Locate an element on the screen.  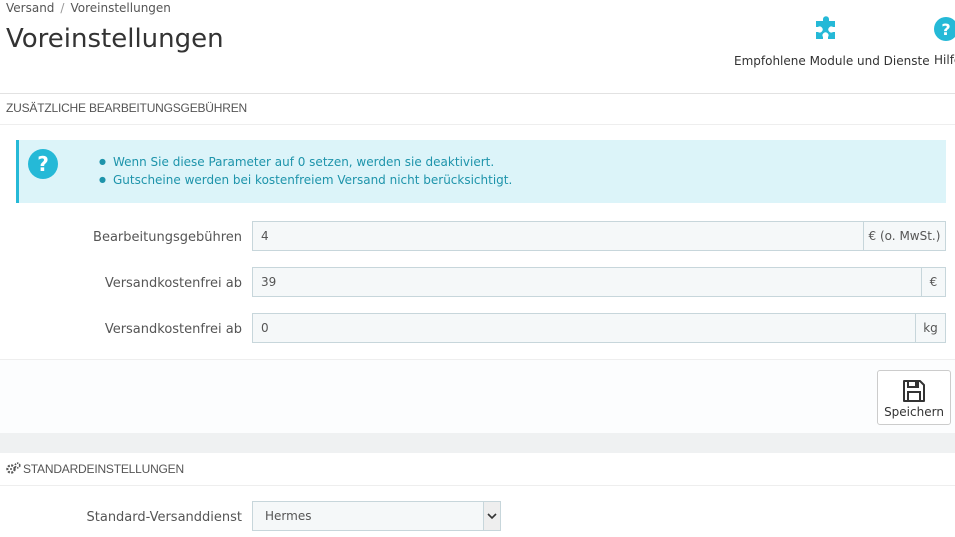
breadcrumb-item-versand: Versand is located at coordinates (30, 8).